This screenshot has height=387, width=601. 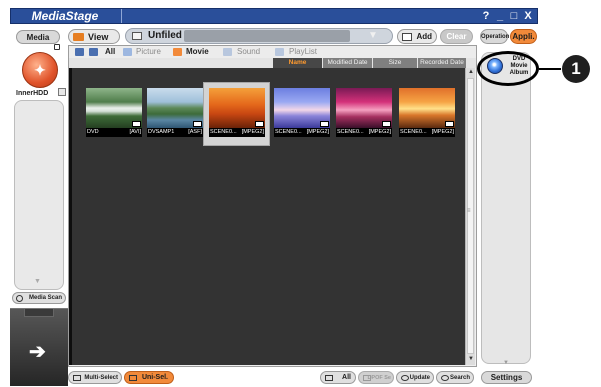 What do you see at coordinates (101, 378) in the screenshot?
I see `multi-select-label: Multi-Select` at bounding box center [101, 378].